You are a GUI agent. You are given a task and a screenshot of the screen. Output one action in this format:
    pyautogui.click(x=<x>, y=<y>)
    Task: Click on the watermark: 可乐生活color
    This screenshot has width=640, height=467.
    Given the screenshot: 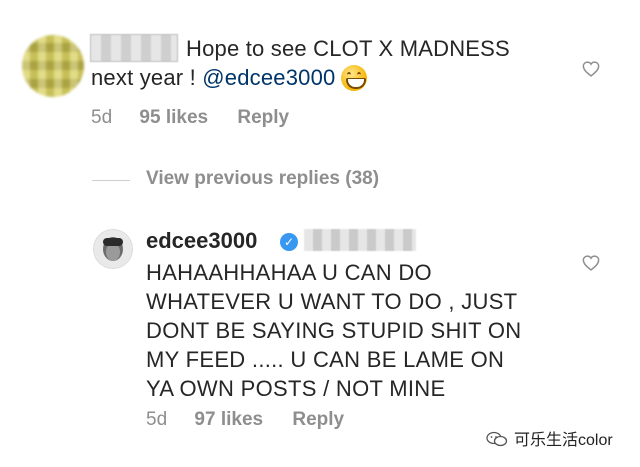 What is the action you would take?
    pyautogui.click(x=549, y=438)
    